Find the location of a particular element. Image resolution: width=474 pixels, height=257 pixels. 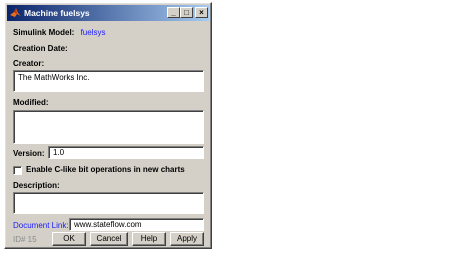

simulink-model-label: Simulink Model: is located at coordinates (44, 32).